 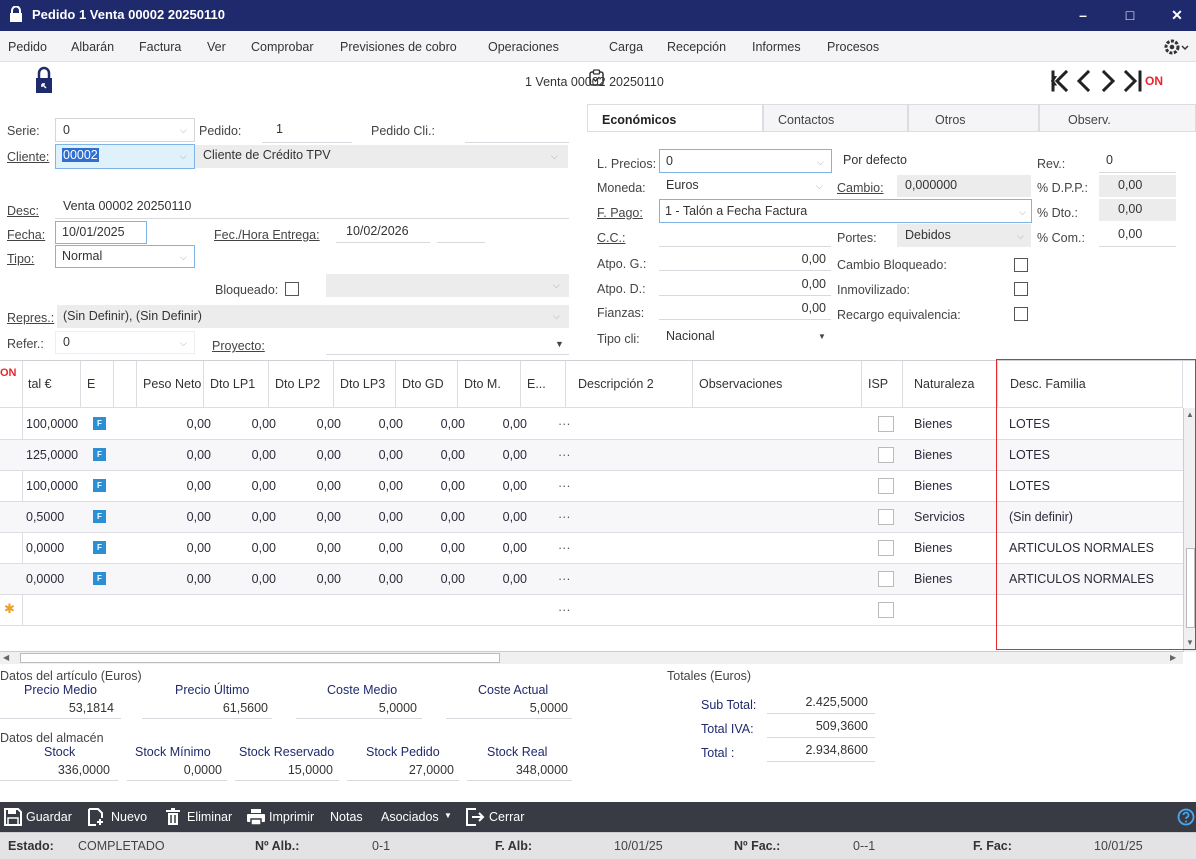 I want to click on pedido-cli-field, so click(x=517, y=142).